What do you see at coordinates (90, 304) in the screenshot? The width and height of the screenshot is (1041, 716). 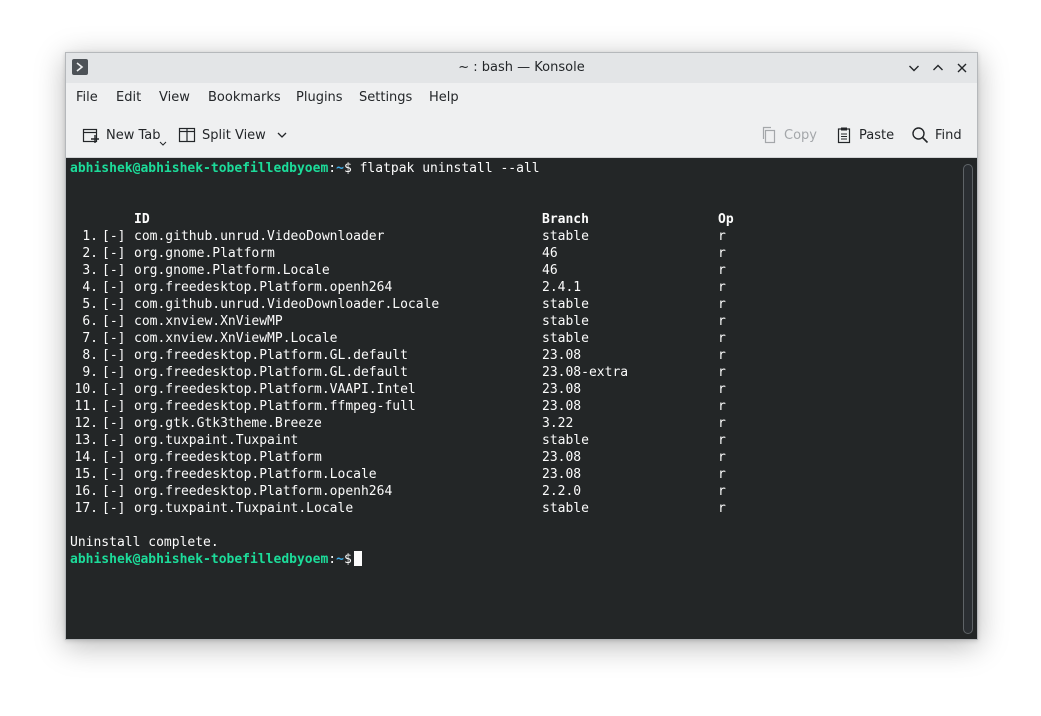 I see `row-number: 5.` at bounding box center [90, 304].